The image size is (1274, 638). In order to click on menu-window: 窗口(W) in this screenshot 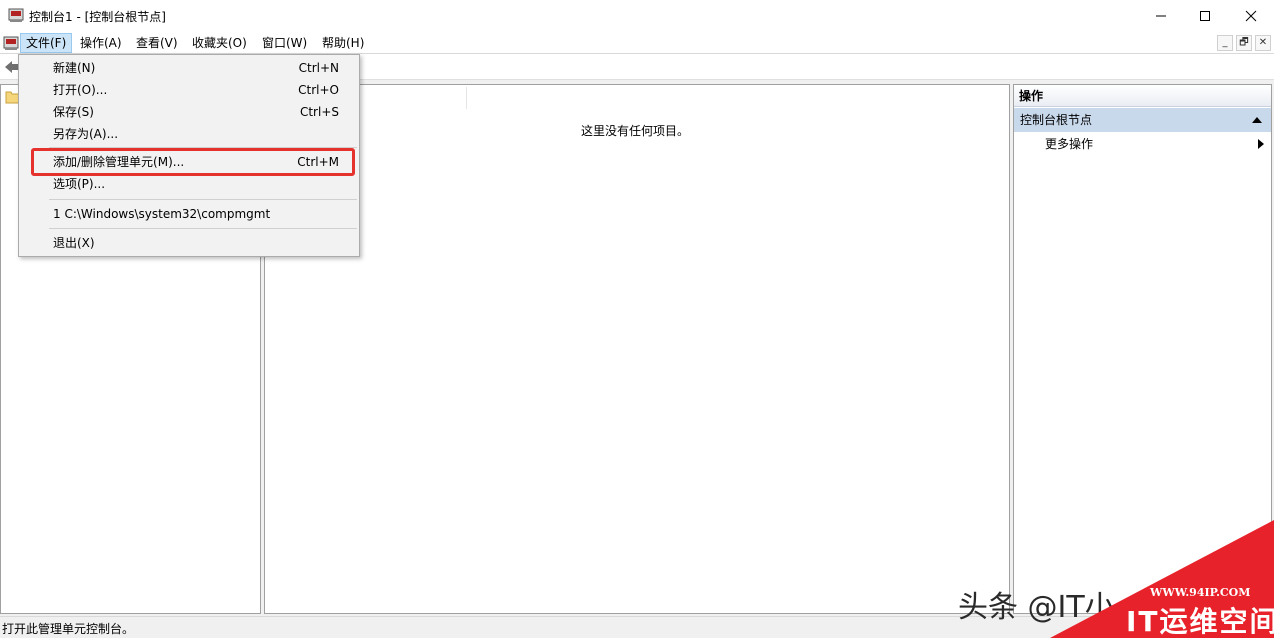, I will do `click(284, 43)`.